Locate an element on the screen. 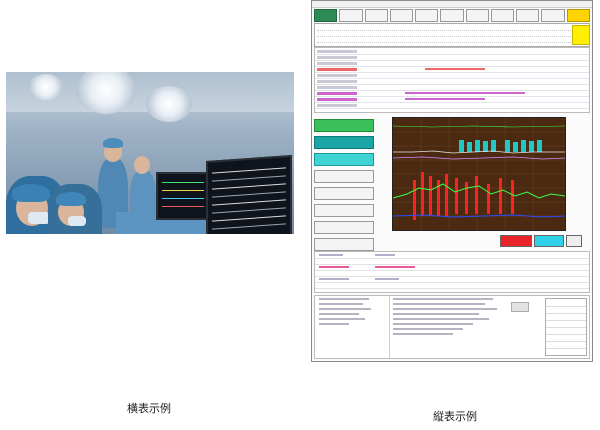 This screenshot has height=430, width=600. notes-panel is located at coordinates (452, 327).